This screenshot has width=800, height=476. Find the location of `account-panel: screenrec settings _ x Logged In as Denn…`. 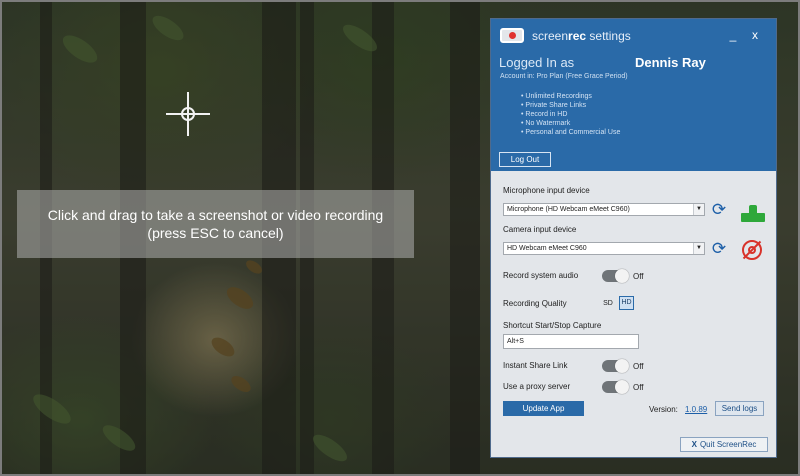

account-panel: screenrec settings _ x Logged In as Denn… is located at coordinates (633, 95).